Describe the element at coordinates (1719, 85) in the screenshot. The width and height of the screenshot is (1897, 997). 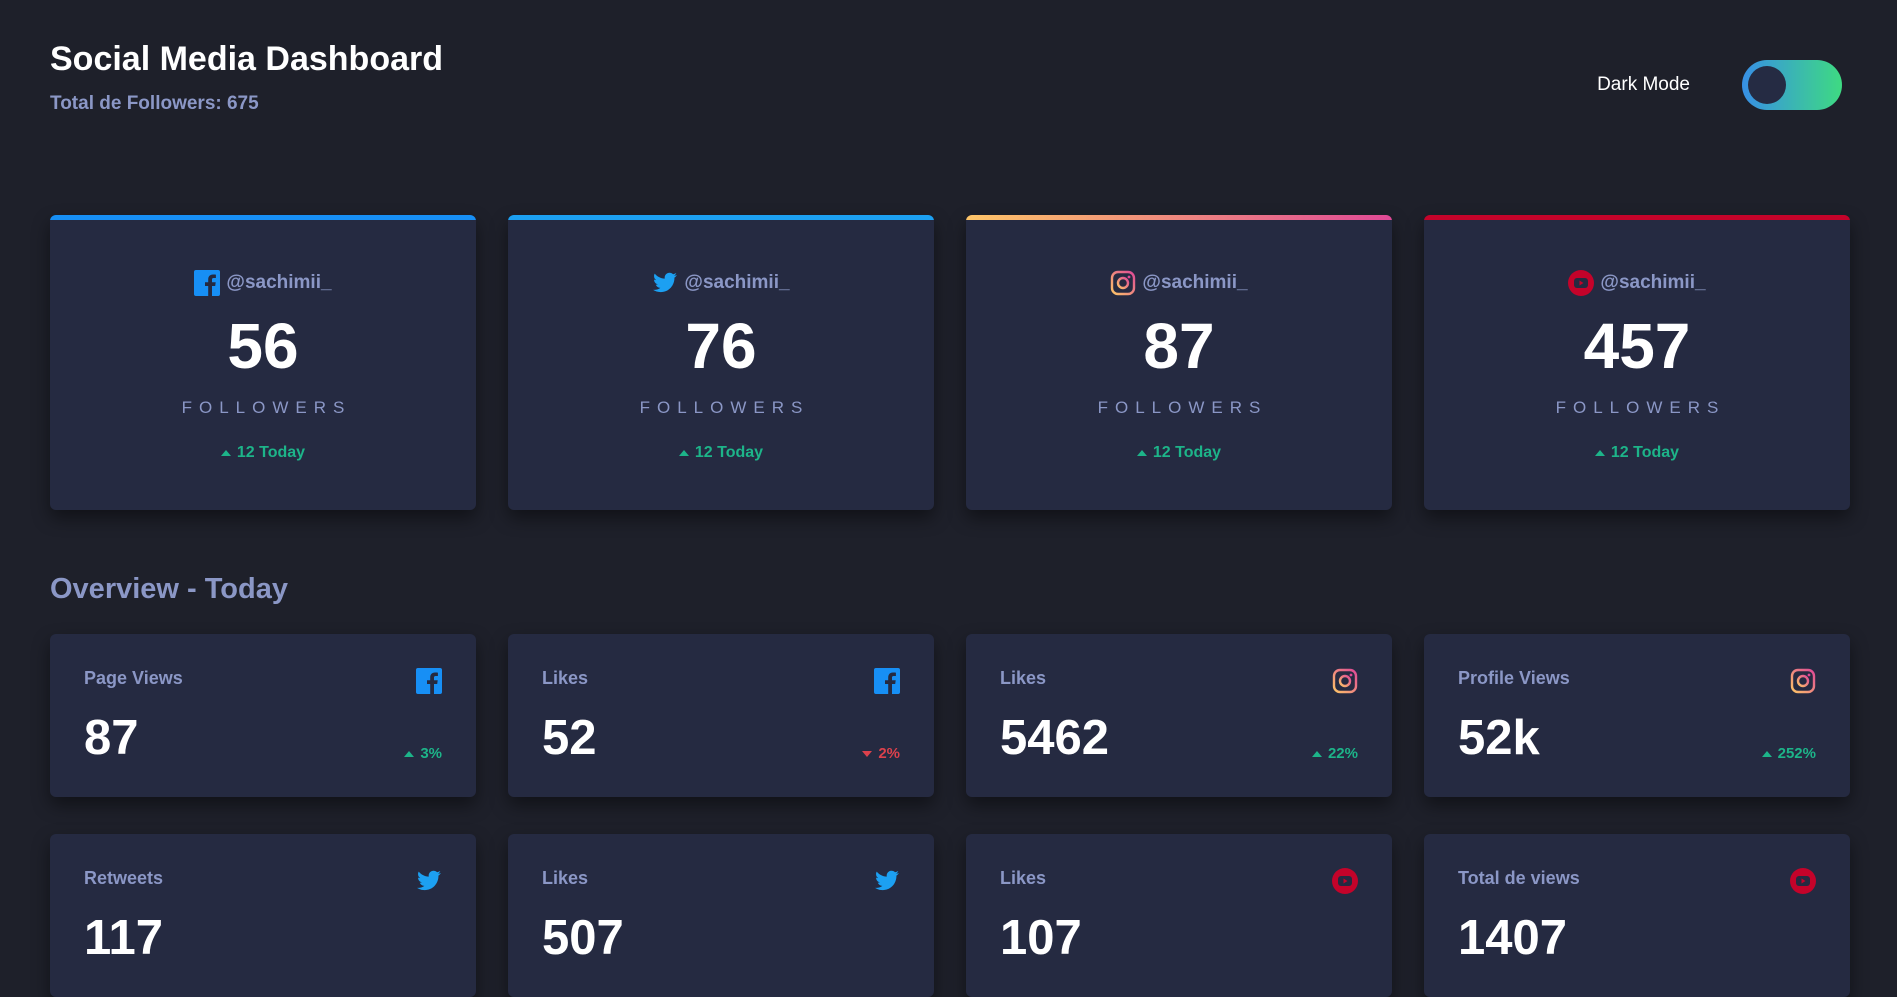
I see `dark-mode-control: Dark Mode` at that location.